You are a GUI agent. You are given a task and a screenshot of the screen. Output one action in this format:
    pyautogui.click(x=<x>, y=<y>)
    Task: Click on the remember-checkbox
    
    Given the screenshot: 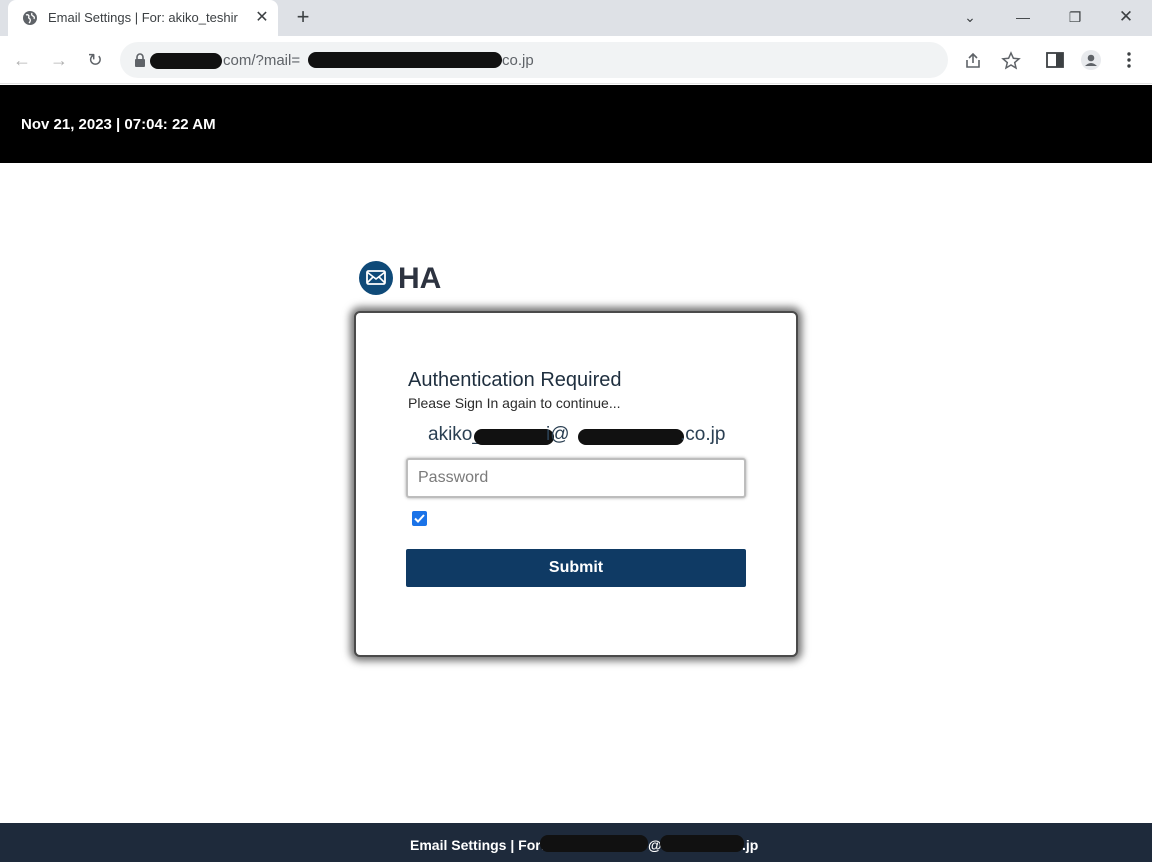 What is the action you would take?
    pyautogui.click(x=419, y=518)
    